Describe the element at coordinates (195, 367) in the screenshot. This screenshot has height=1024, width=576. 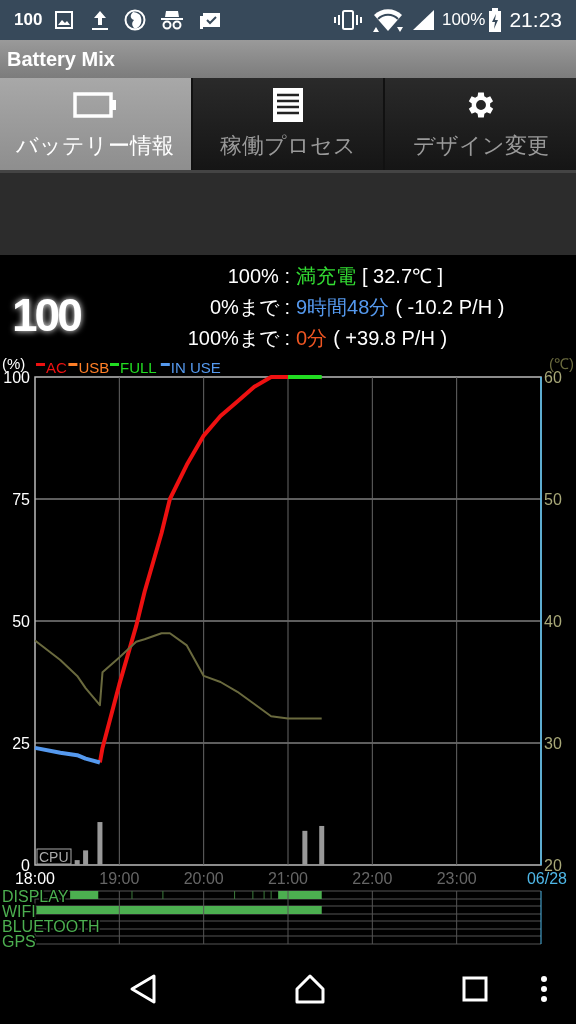
I see `legend-label: IN USE` at that location.